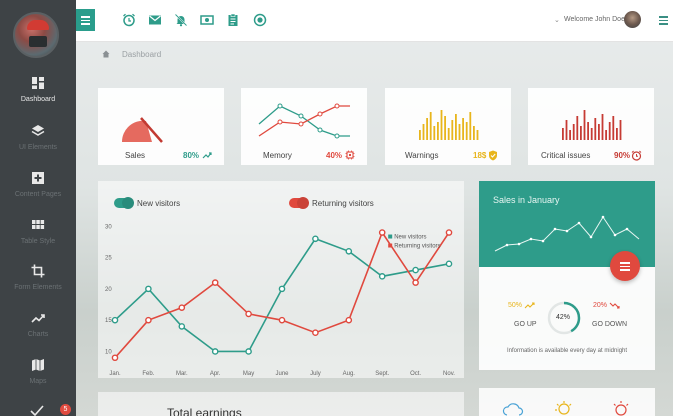  What do you see at coordinates (115, 374) in the screenshot?
I see `x-tick-label: Jan.` at bounding box center [115, 374].